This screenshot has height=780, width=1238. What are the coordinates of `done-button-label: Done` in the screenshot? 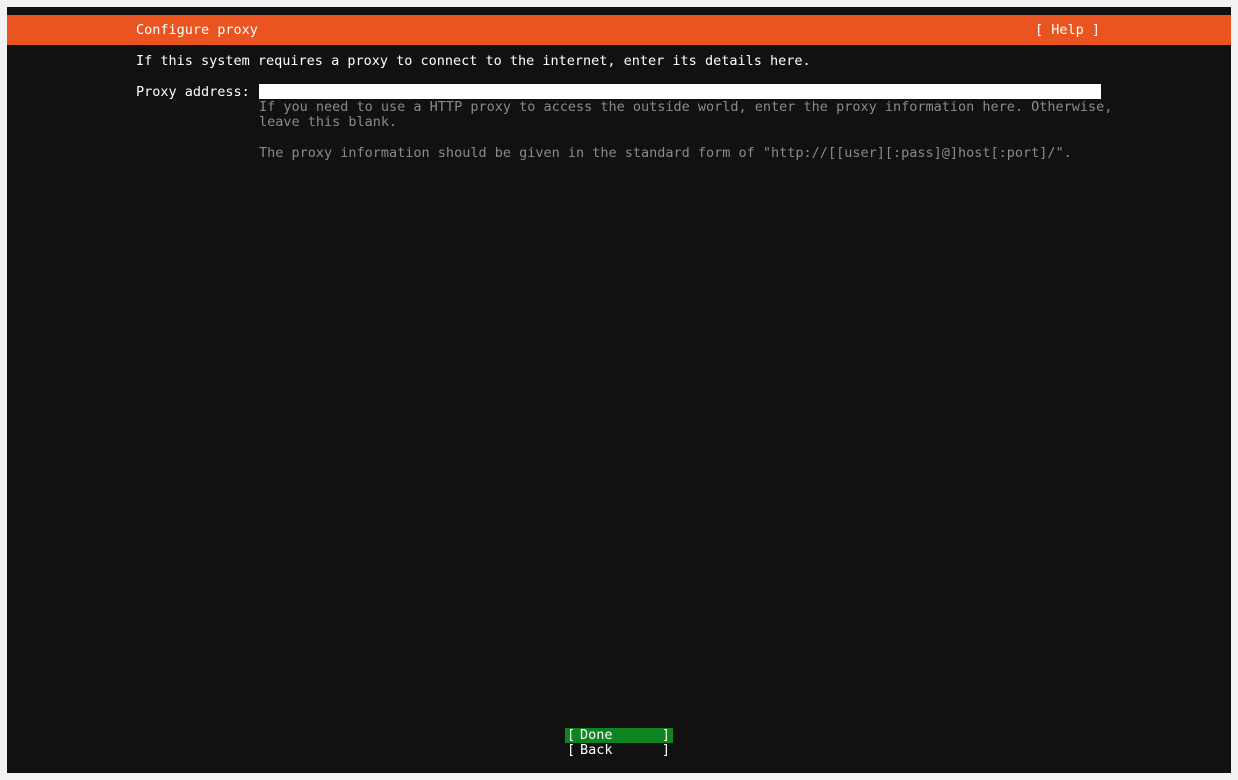 It's located at (596, 735).